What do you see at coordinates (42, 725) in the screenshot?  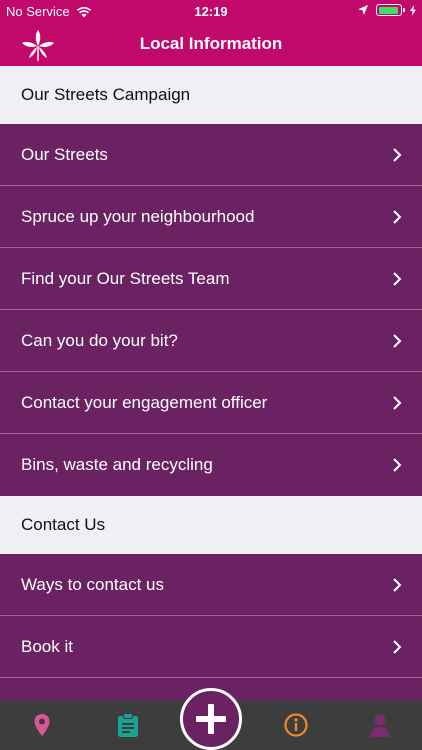 I see `location-pin-icon` at bounding box center [42, 725].